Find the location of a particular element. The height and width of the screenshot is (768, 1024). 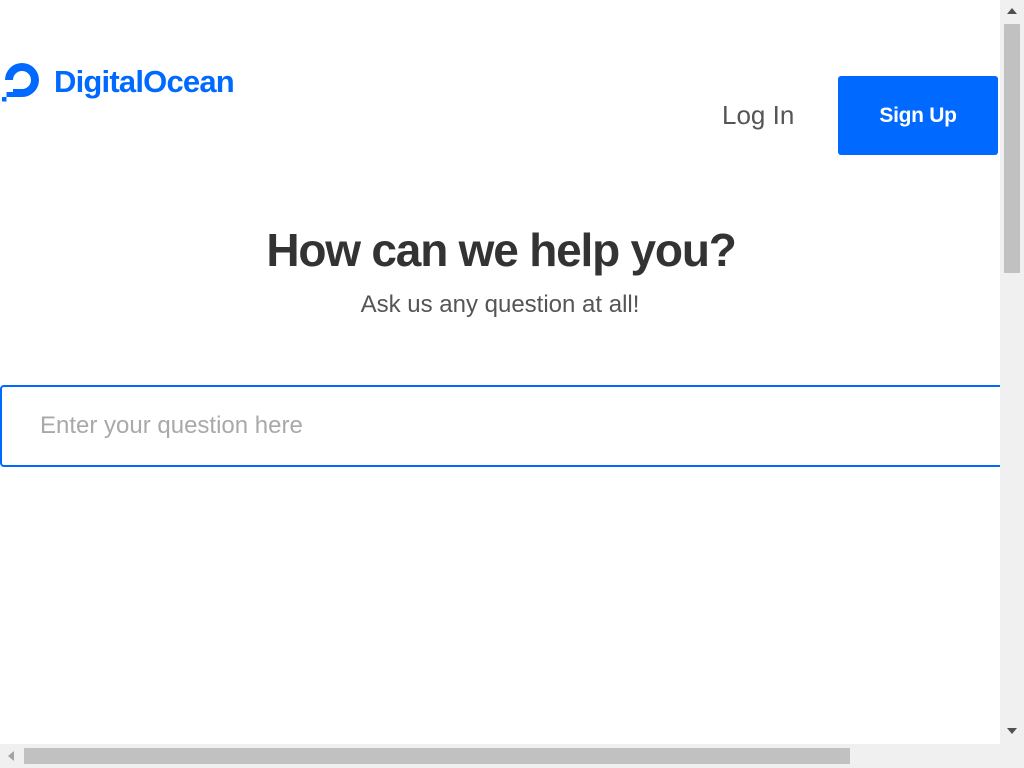

scroll-down-arrow-icon is located at coordinates (1012, 731).